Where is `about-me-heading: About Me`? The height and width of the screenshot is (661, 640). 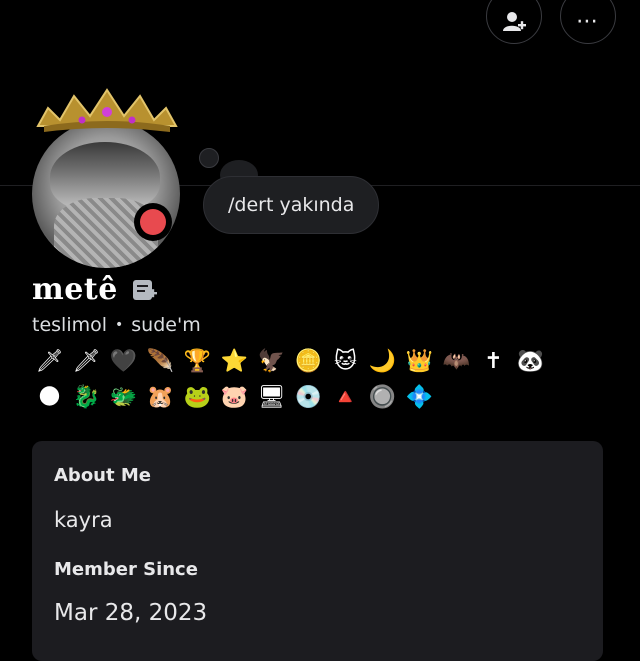 about-me-heading: About Me is located at coordinates (102, 475).